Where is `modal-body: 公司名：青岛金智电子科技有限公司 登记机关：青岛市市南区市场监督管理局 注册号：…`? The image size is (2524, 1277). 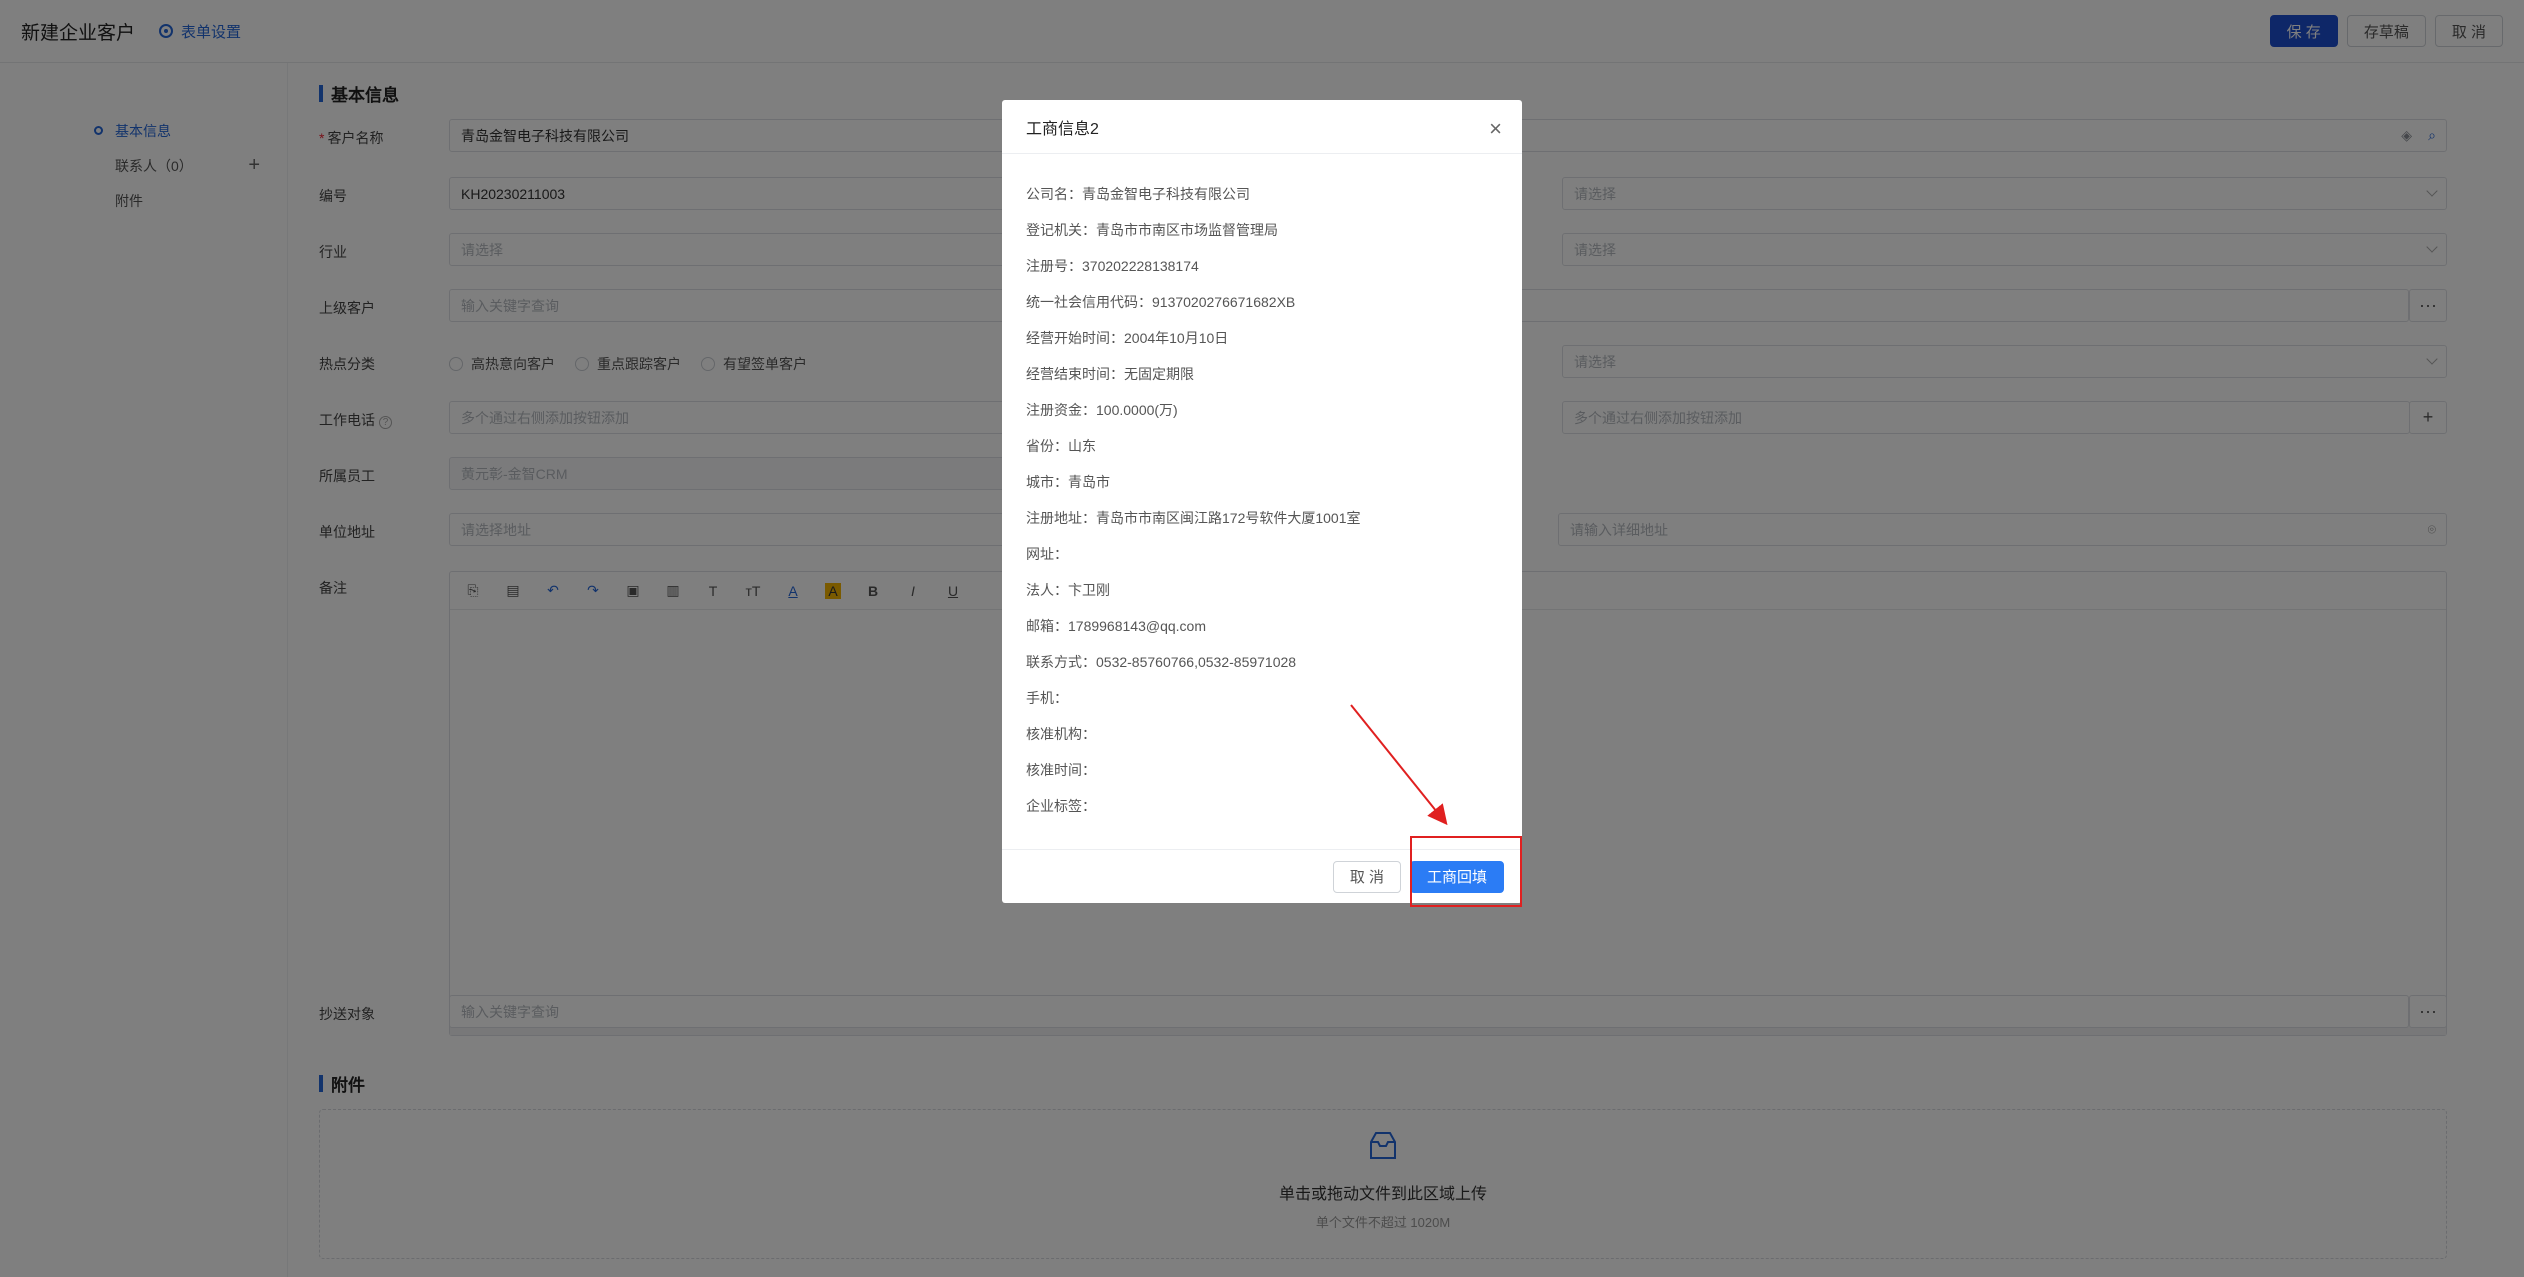 modal-body: 公司名：青岛金智电子科技有限公司 登记机关：青岛市市南区市场监督管理局 注册号：… is located at coordinates (1262, 489).